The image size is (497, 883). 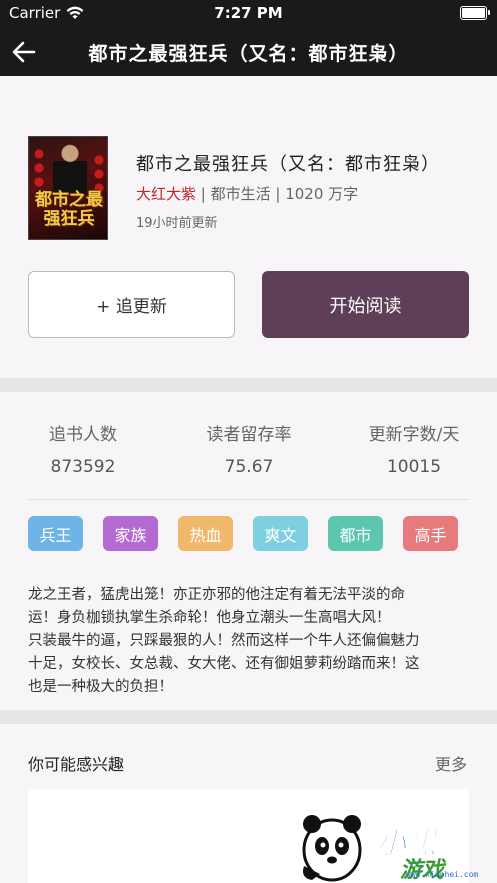 What do you see at coordinates (280, 533) in the screenshot?
I see `tag-chip: 爽文` at bounding box center [280, 533].